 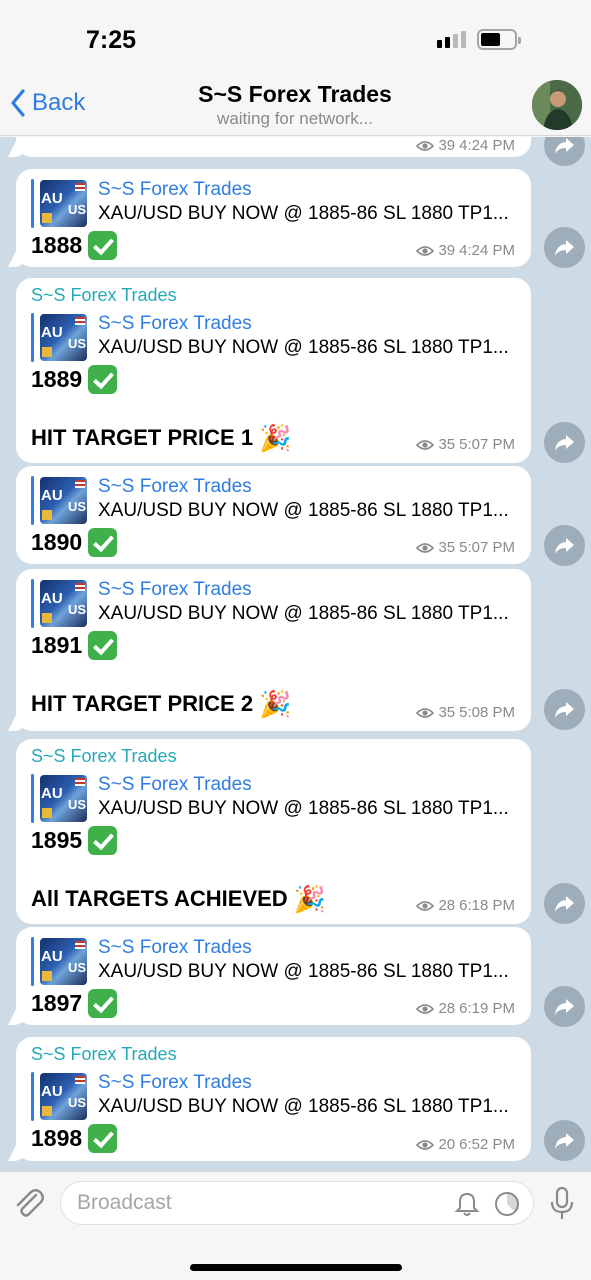 I want to click on signal-icon, so click(x=451, y=39).